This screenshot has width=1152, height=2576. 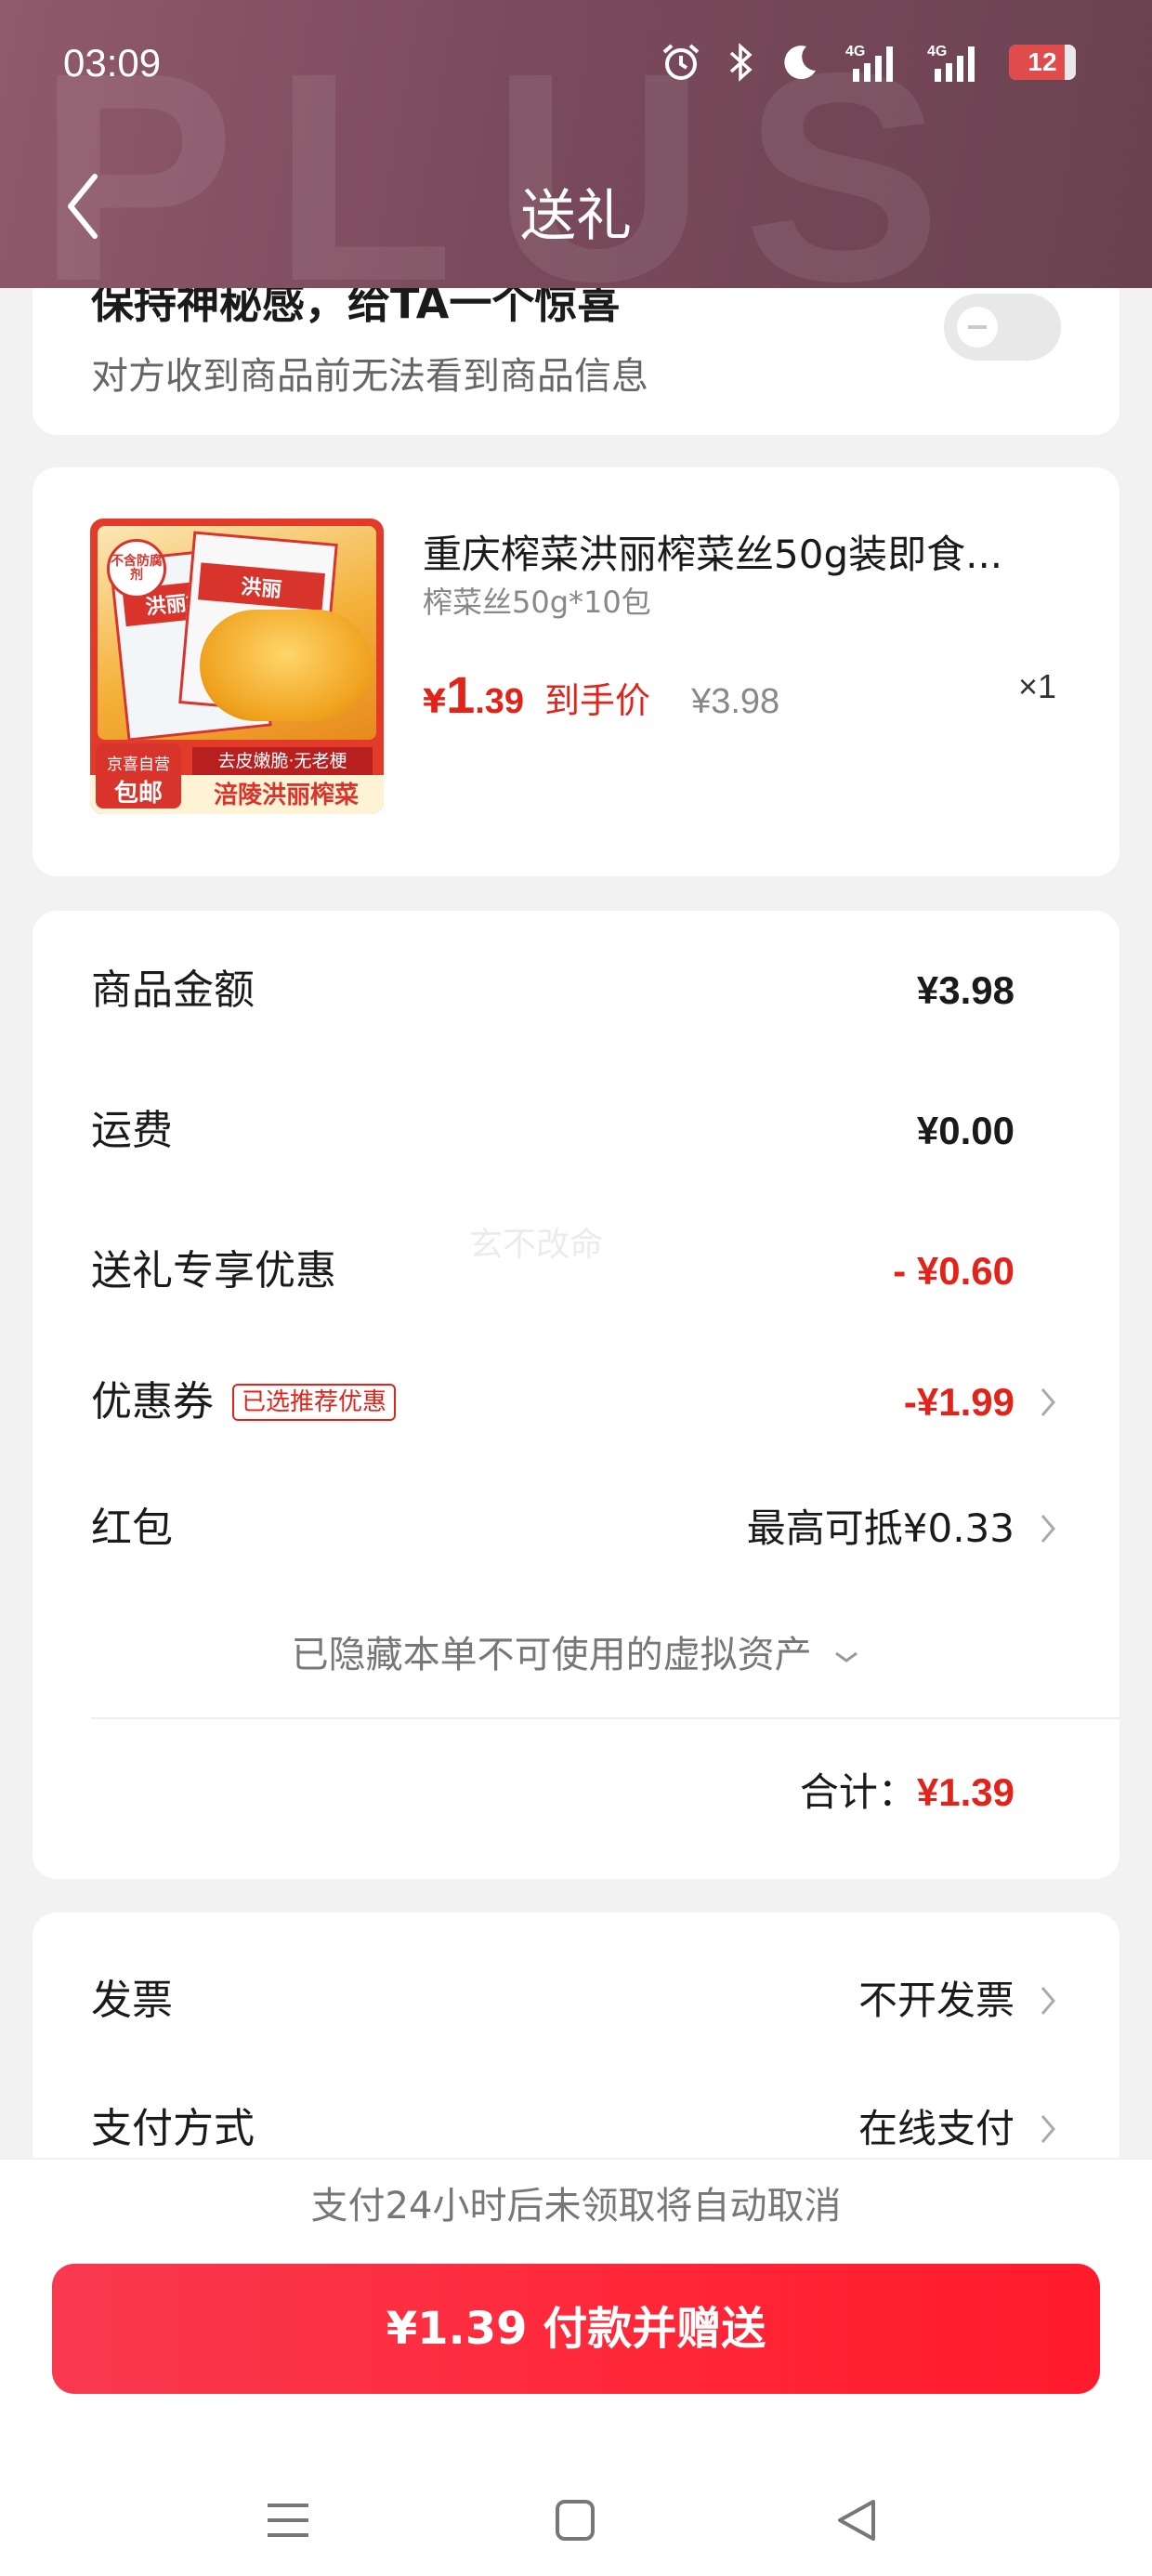 What do you see at coordinates (576, 2414) in the screenshot?
I see `bottom-area: ¥1.39 付款并赠送` at bounding box center [576, 2414].